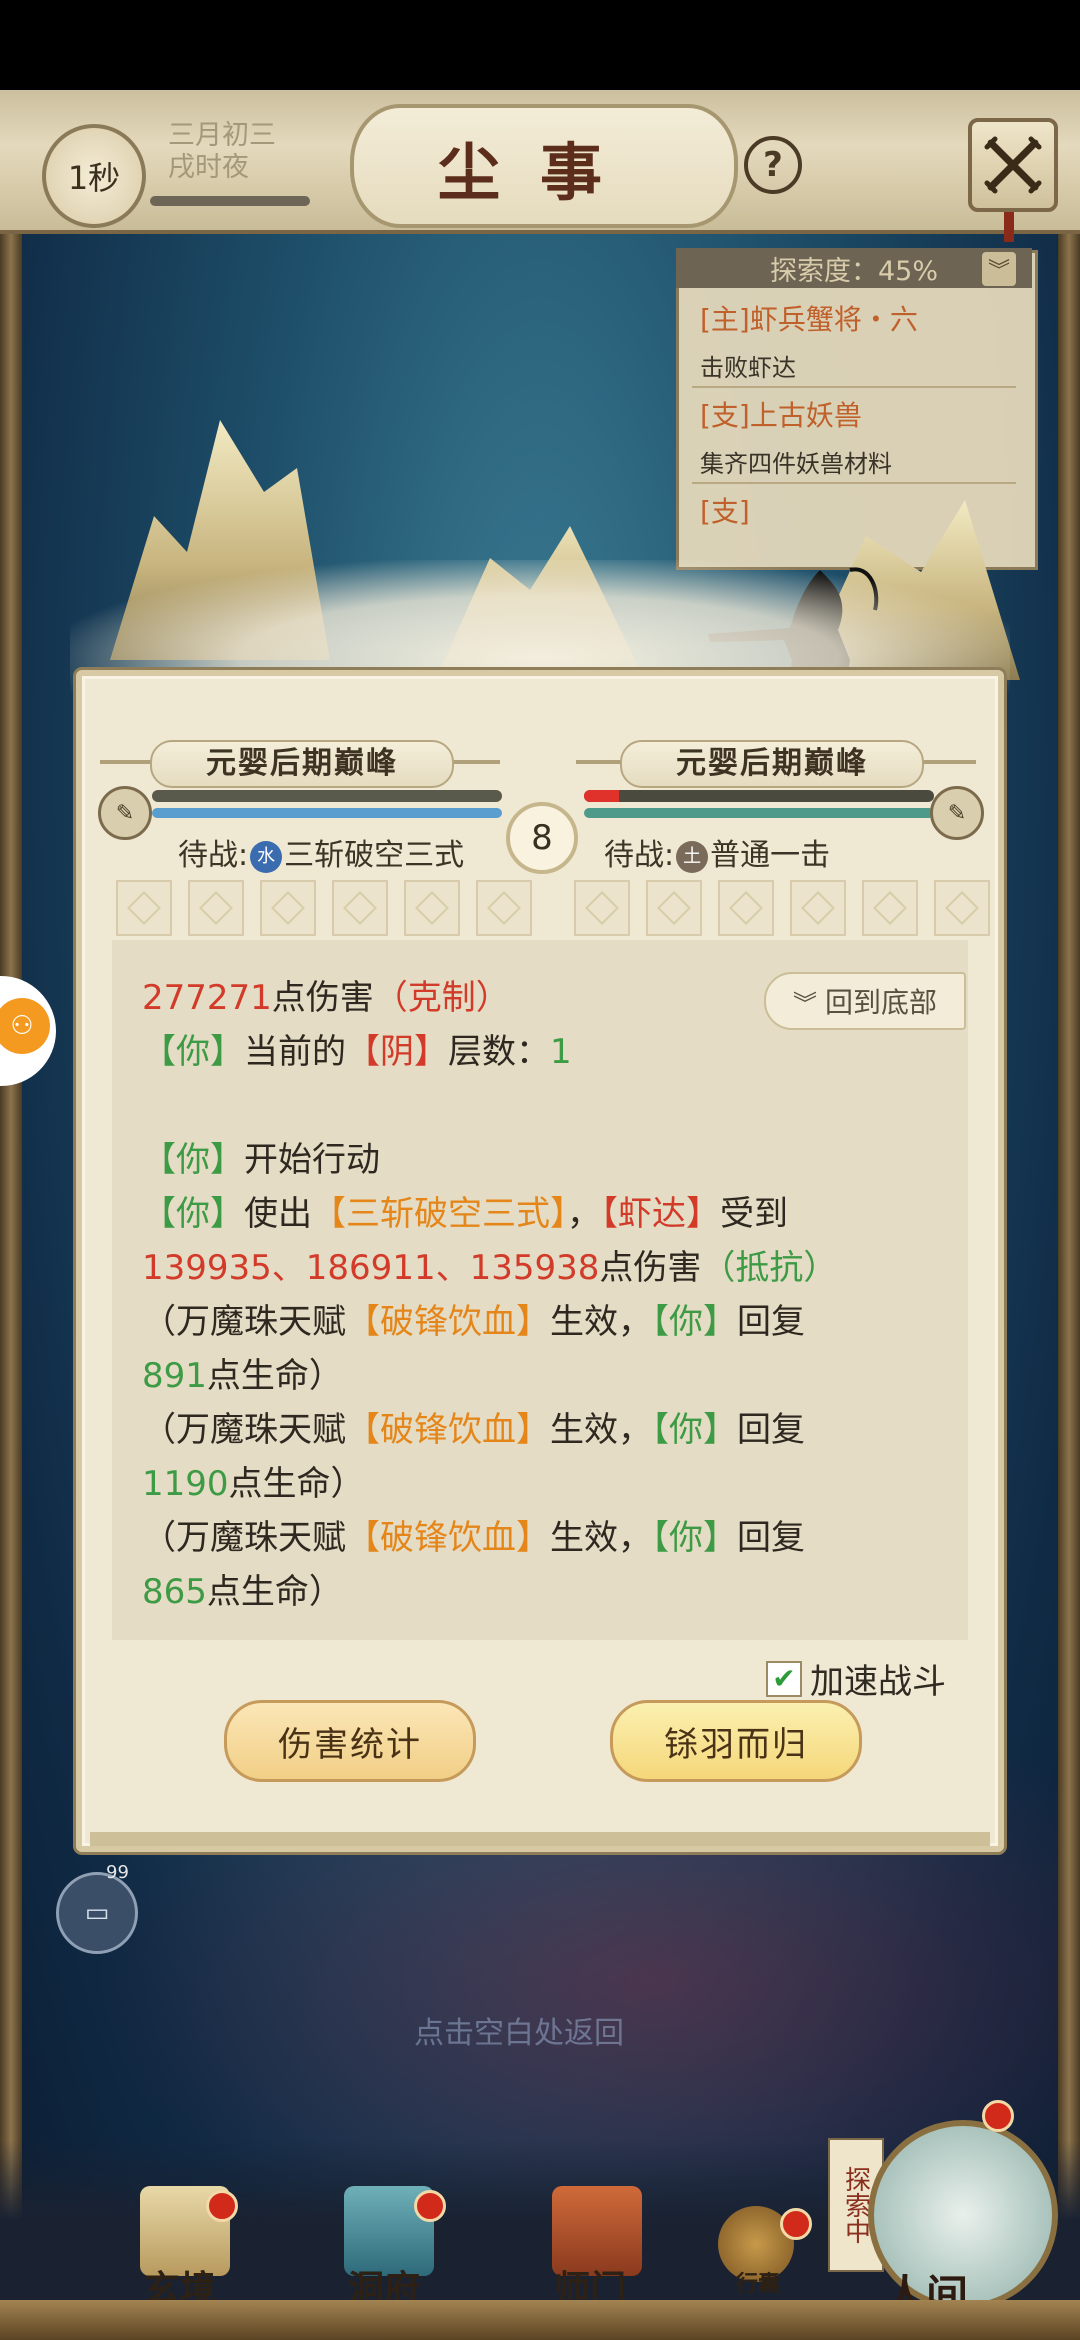  Describe the element at coordinates (769, 1268) in the screenshot. I see `log-tag: （抵抗）` at that location.